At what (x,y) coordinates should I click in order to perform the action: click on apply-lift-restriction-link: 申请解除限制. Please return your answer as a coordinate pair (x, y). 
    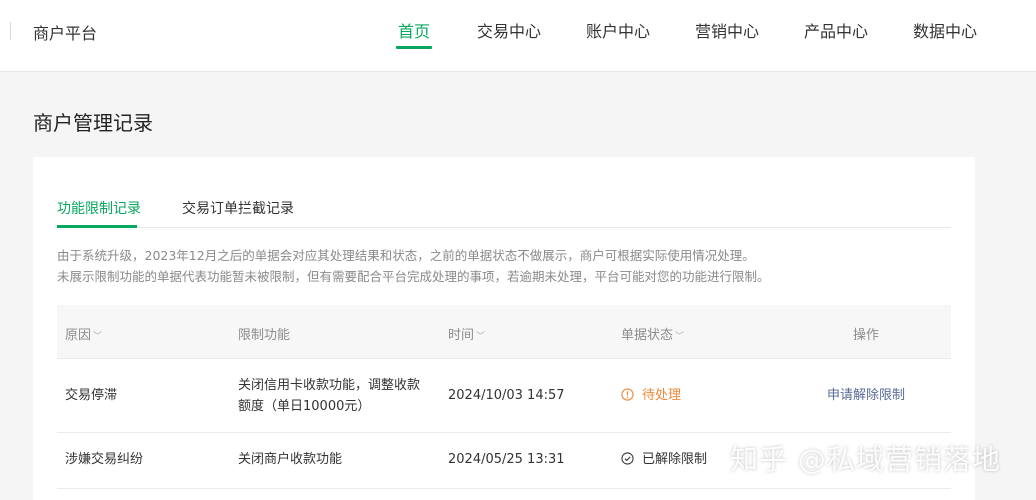
    Looking at the image, I should click on (866, 395).